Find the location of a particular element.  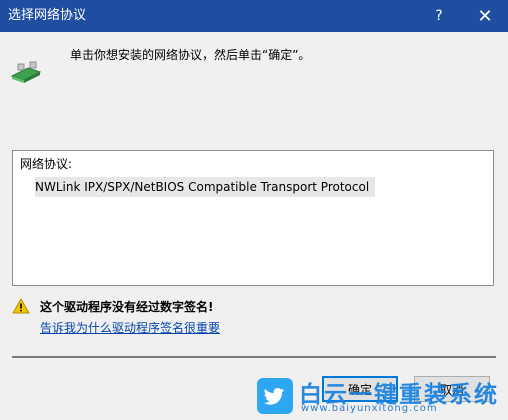

instruction-text: 单击你想安装的网络协议，然后单击“确定”。 is located at coordinates (190, 55).